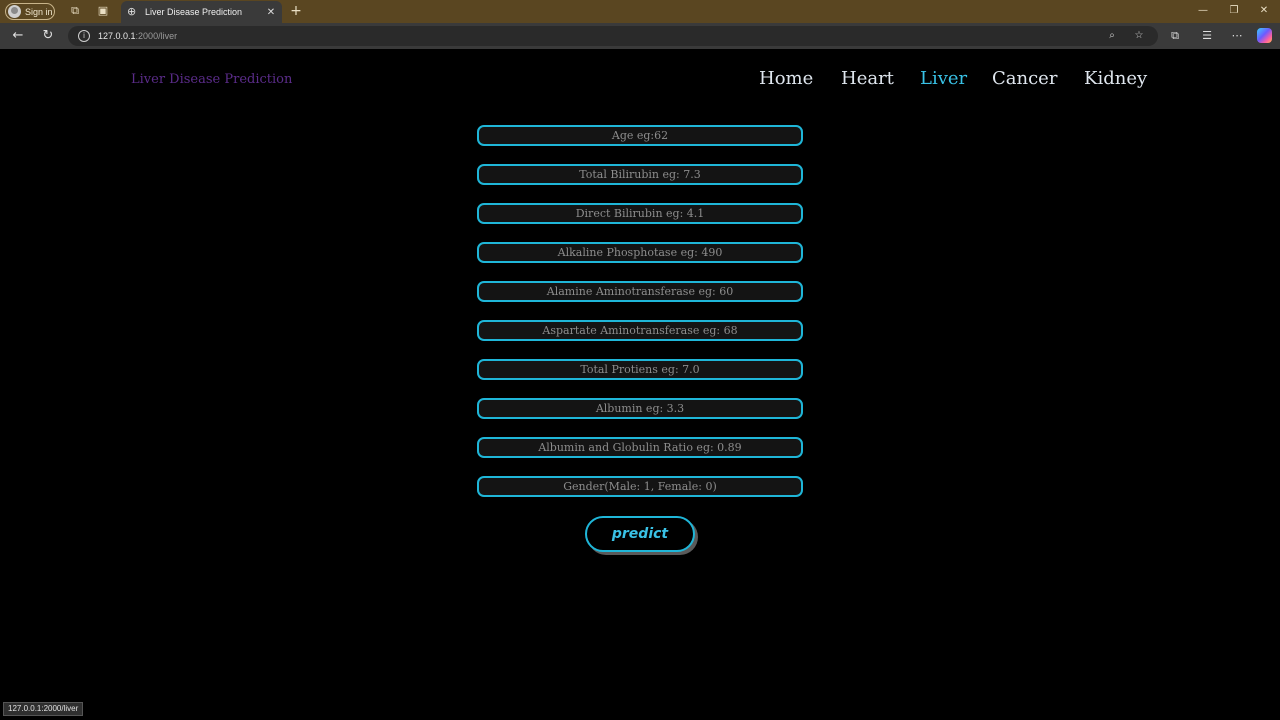  I want to click on nav-home: Home, so click(786, 78).